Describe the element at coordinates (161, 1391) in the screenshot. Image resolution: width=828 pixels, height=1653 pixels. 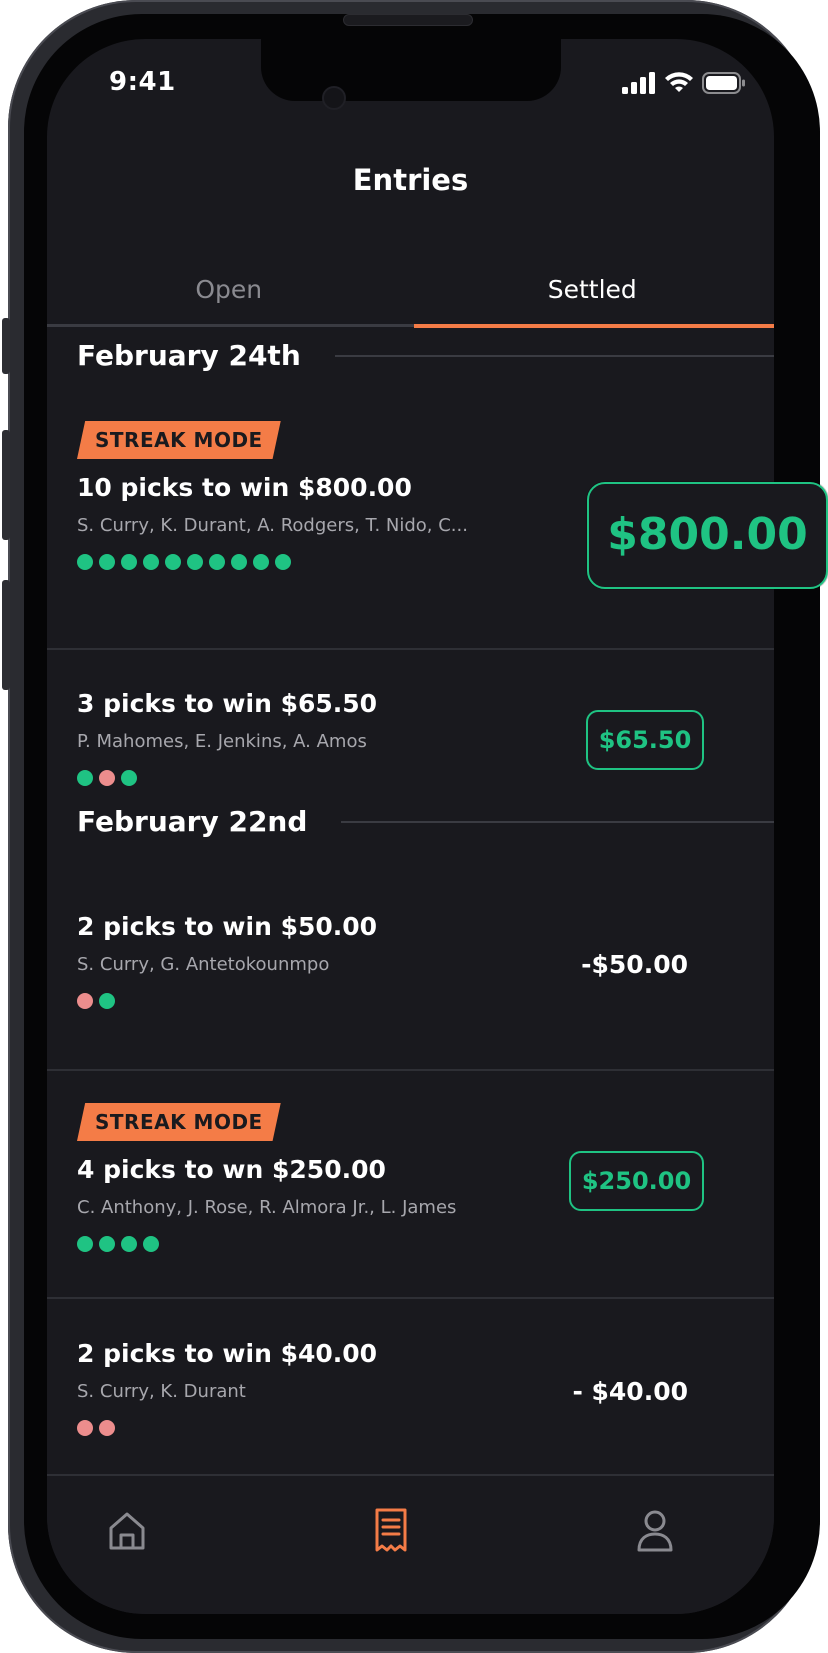
I see `entry-players: S. Curry, K. Durant` at that location.